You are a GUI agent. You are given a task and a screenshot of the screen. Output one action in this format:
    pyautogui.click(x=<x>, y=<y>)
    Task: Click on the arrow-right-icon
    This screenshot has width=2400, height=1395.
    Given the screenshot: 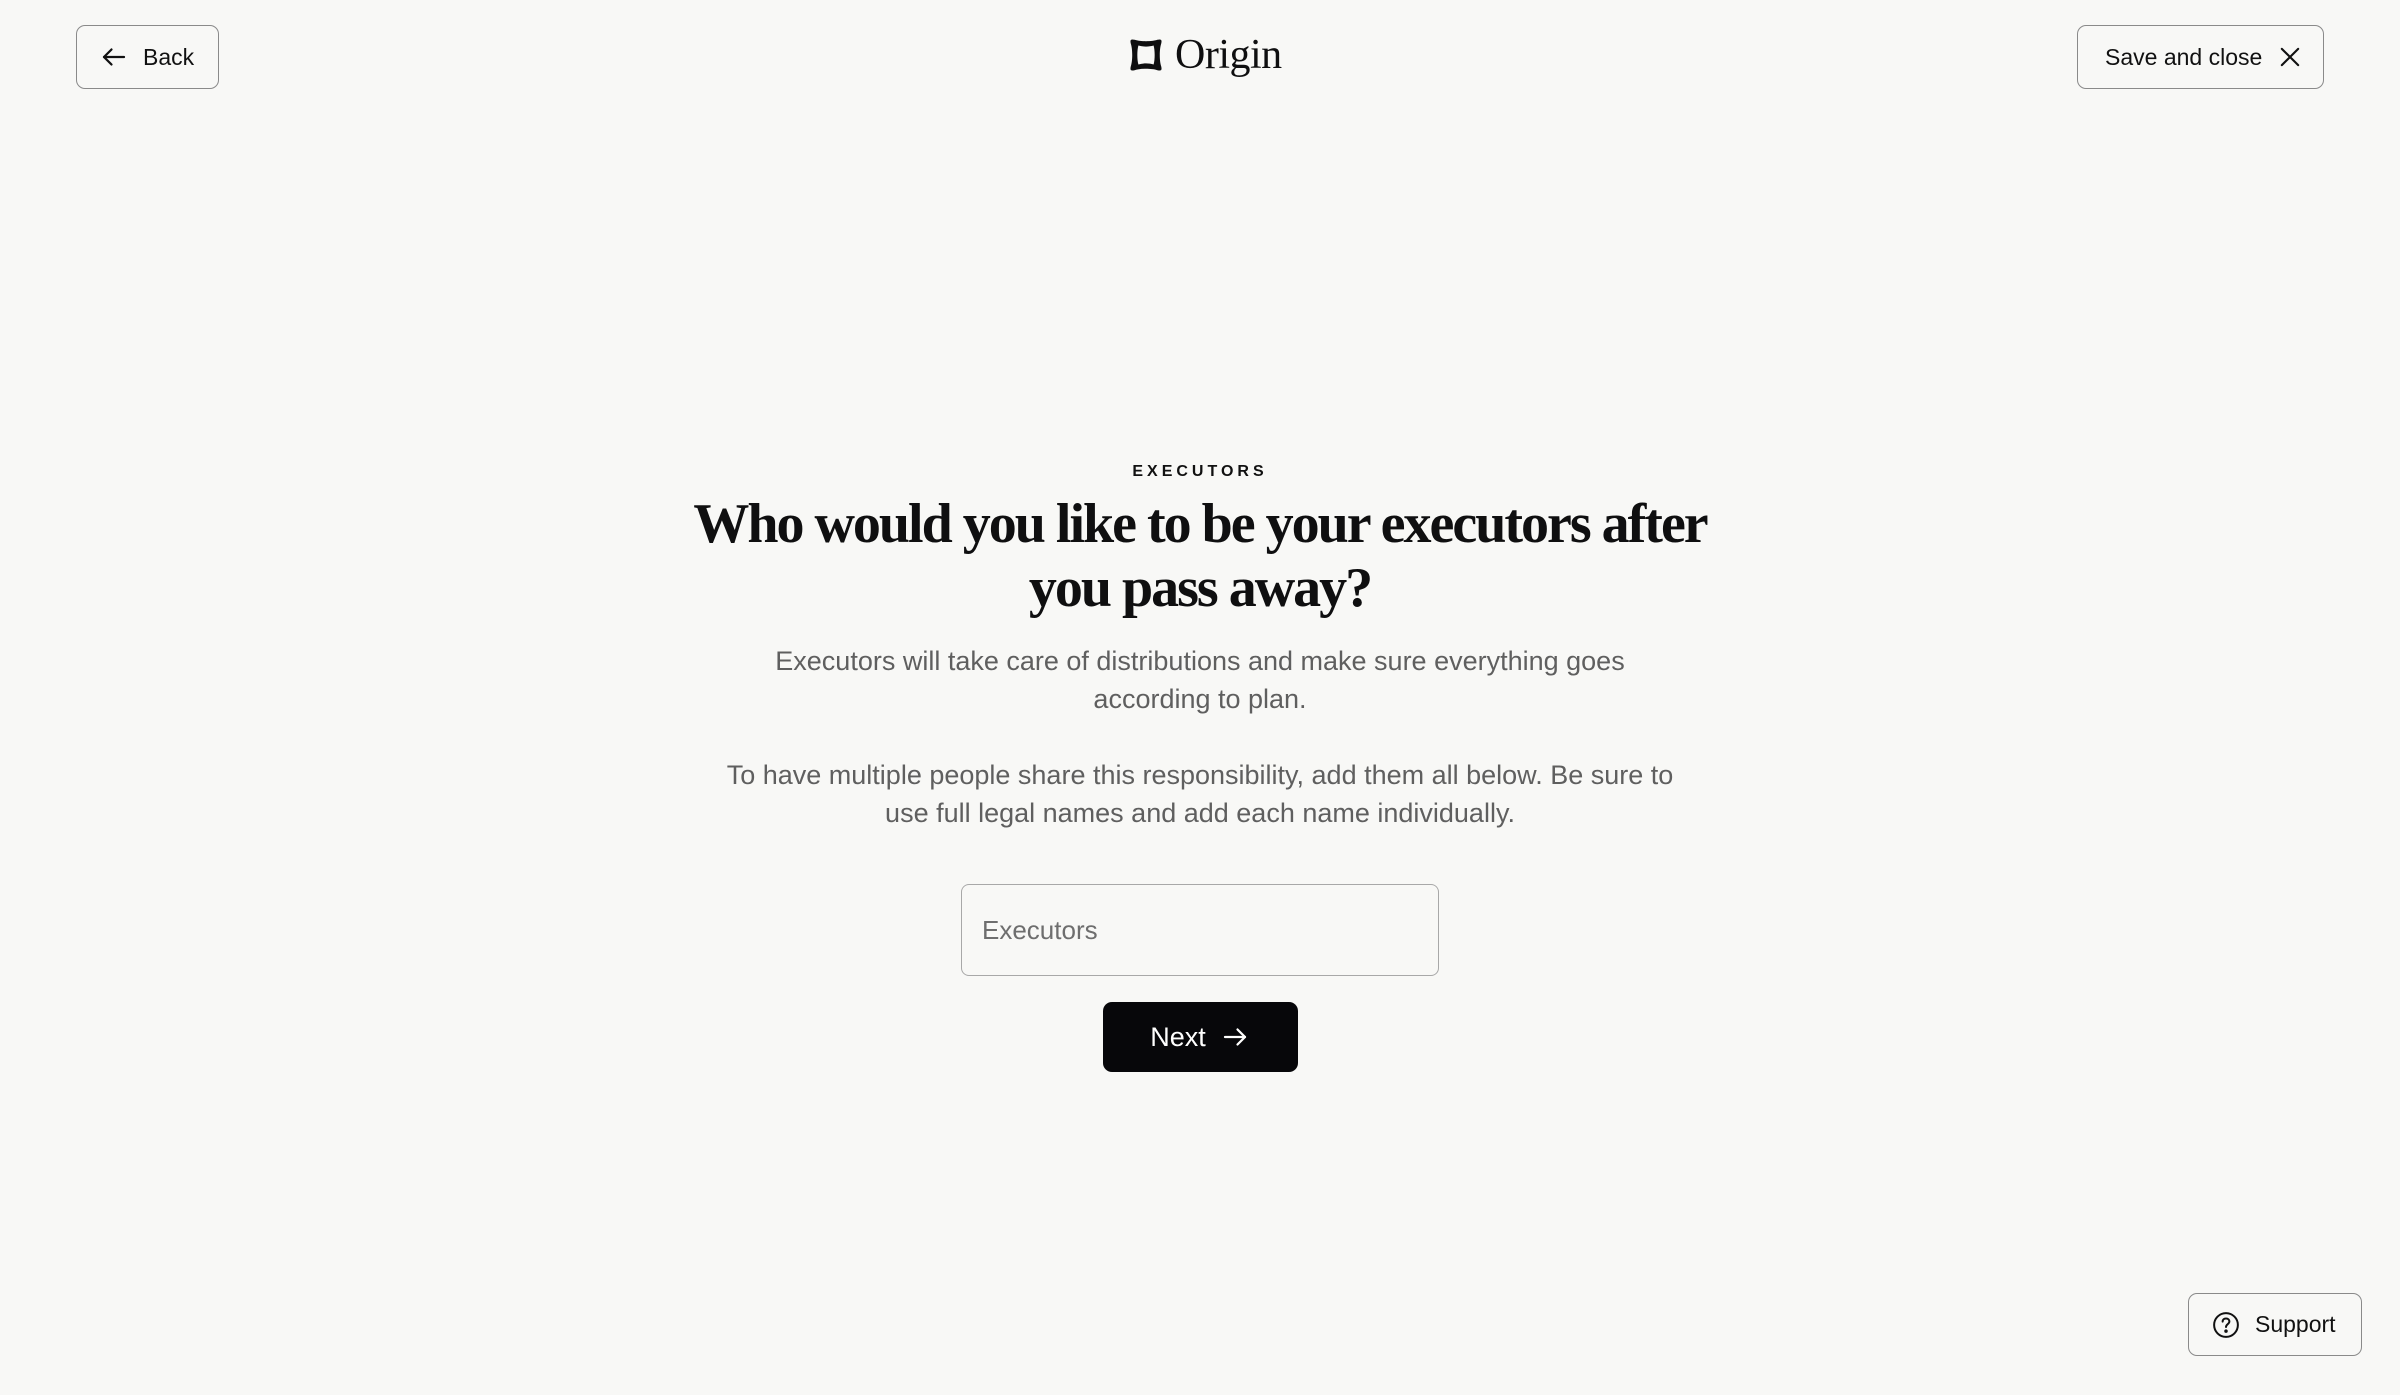 What is the action you would take?
    pyautogui.click(x=1234, y=1037)
    